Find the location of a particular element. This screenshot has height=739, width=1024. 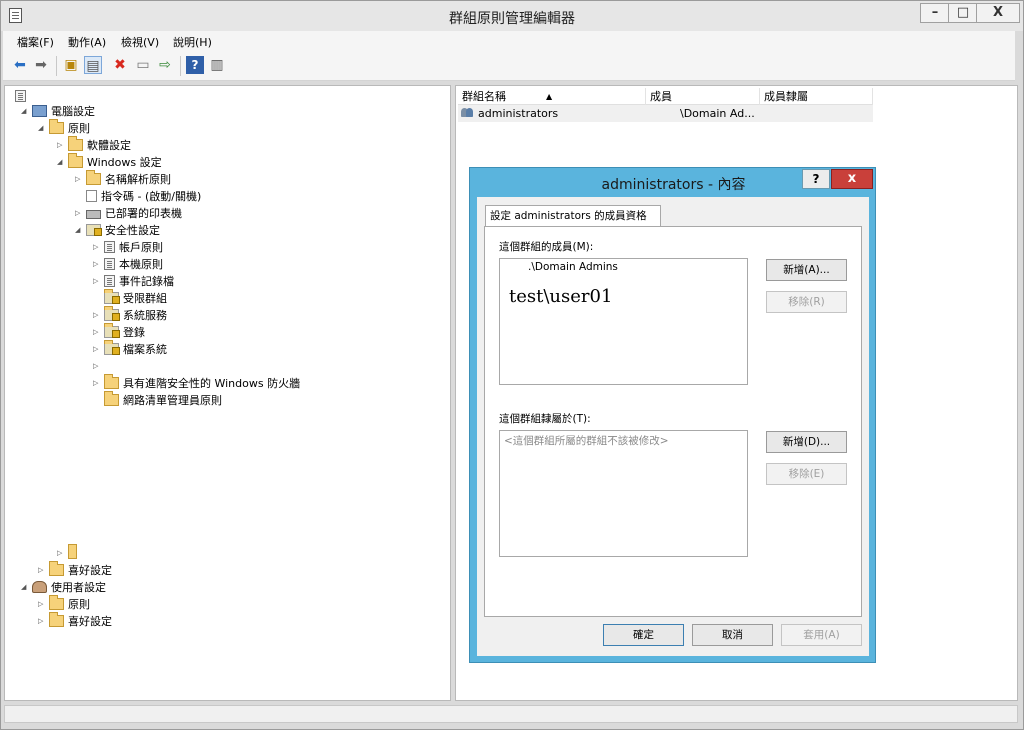

members-label: 這個群組的成員(M): is located at coordinates (546, 247).